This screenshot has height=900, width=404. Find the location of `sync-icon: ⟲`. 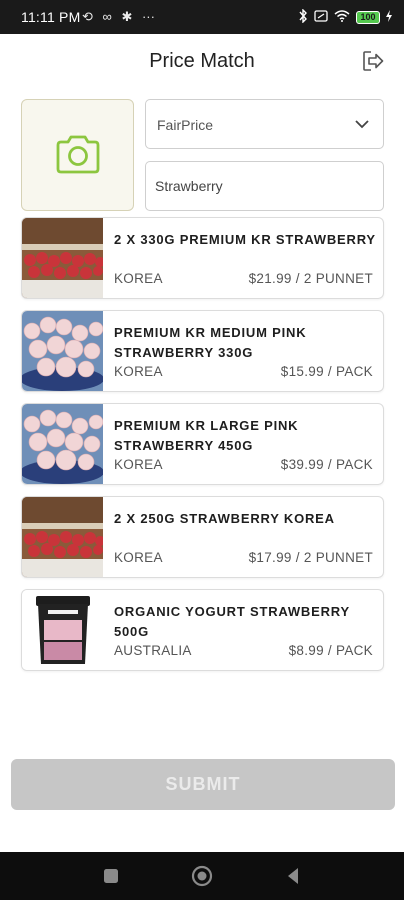

sync-icon: ⟲ is located at coordinates (87, 16).